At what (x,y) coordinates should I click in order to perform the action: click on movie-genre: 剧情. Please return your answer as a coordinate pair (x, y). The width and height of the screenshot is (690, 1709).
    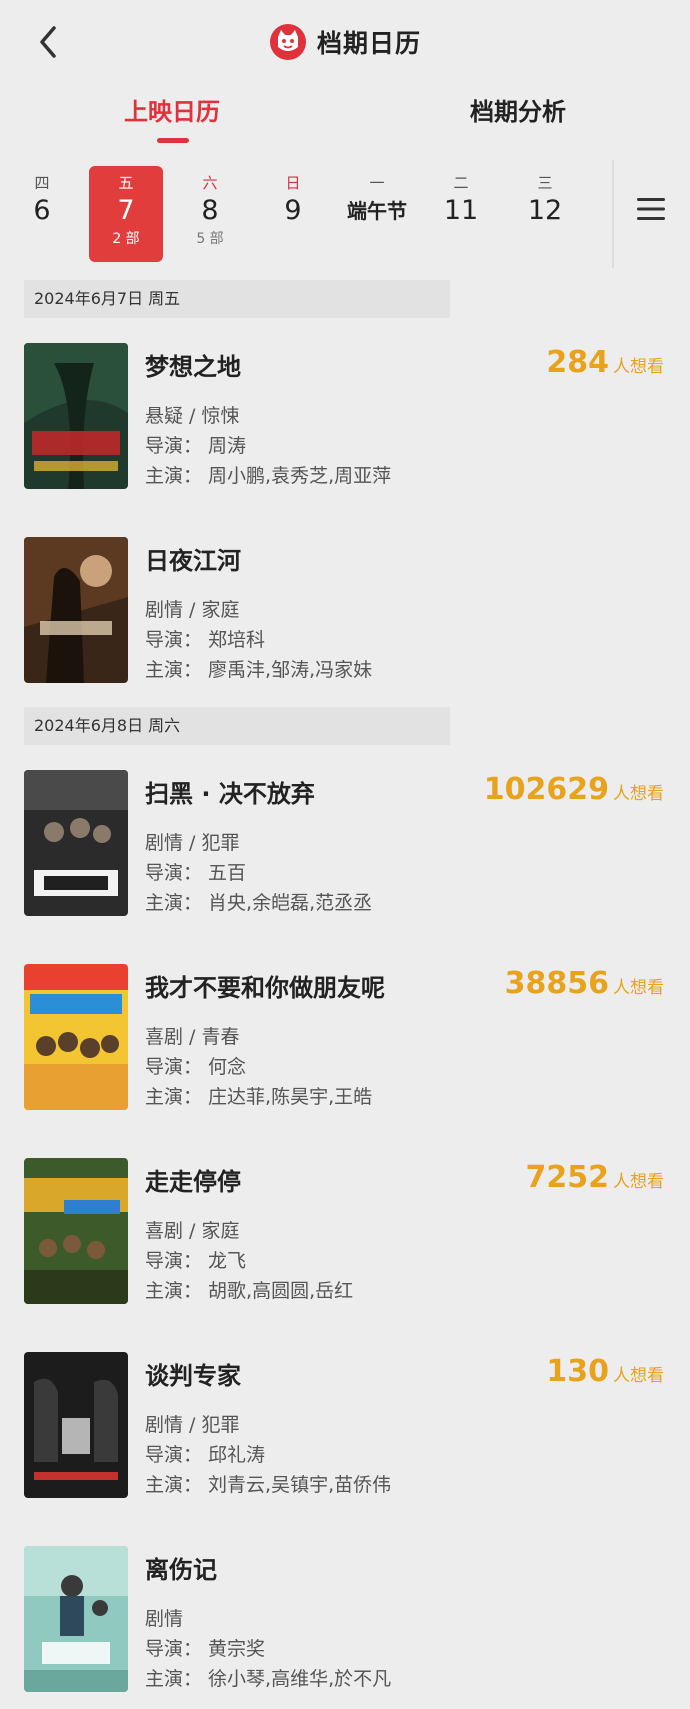
    Looking at the image, I should click on (164, 1619).